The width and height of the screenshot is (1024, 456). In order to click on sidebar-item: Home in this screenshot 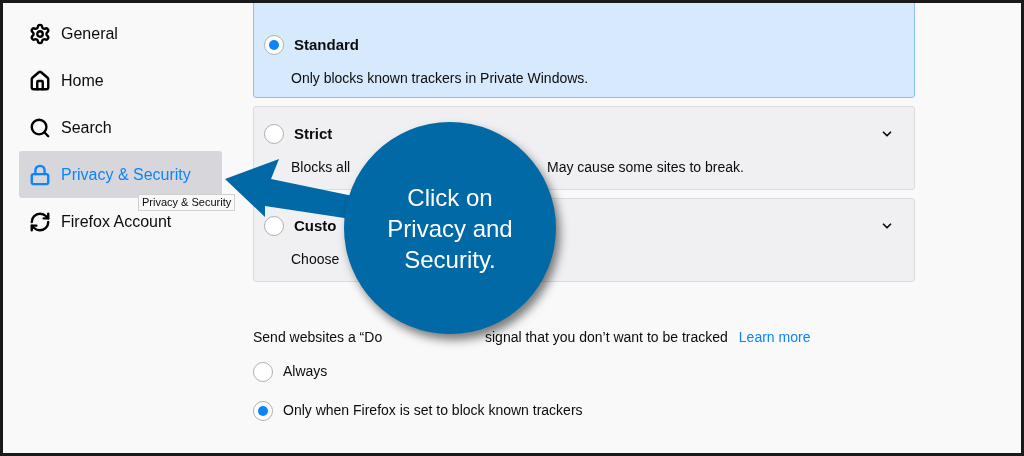, I will do `click(66, 80)`.